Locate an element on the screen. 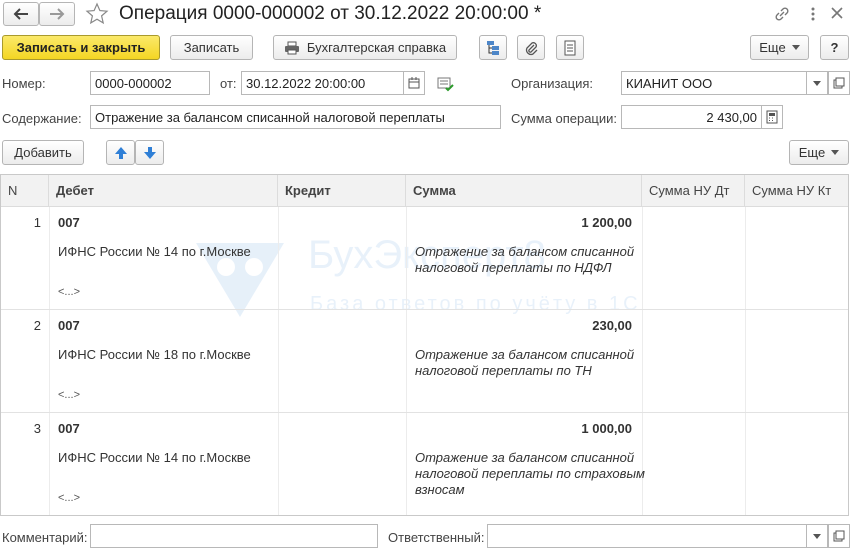  calendar-button is located at coordinates (414, 83).